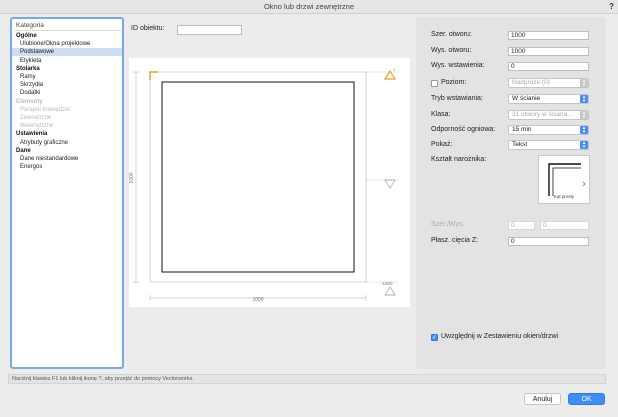 This screenshot has width=618, height=417. What do you see at coordinates (148, 28) in the screenshot?
I see `object-id-label: ID obiektu:` at bounding box center [148, 28].